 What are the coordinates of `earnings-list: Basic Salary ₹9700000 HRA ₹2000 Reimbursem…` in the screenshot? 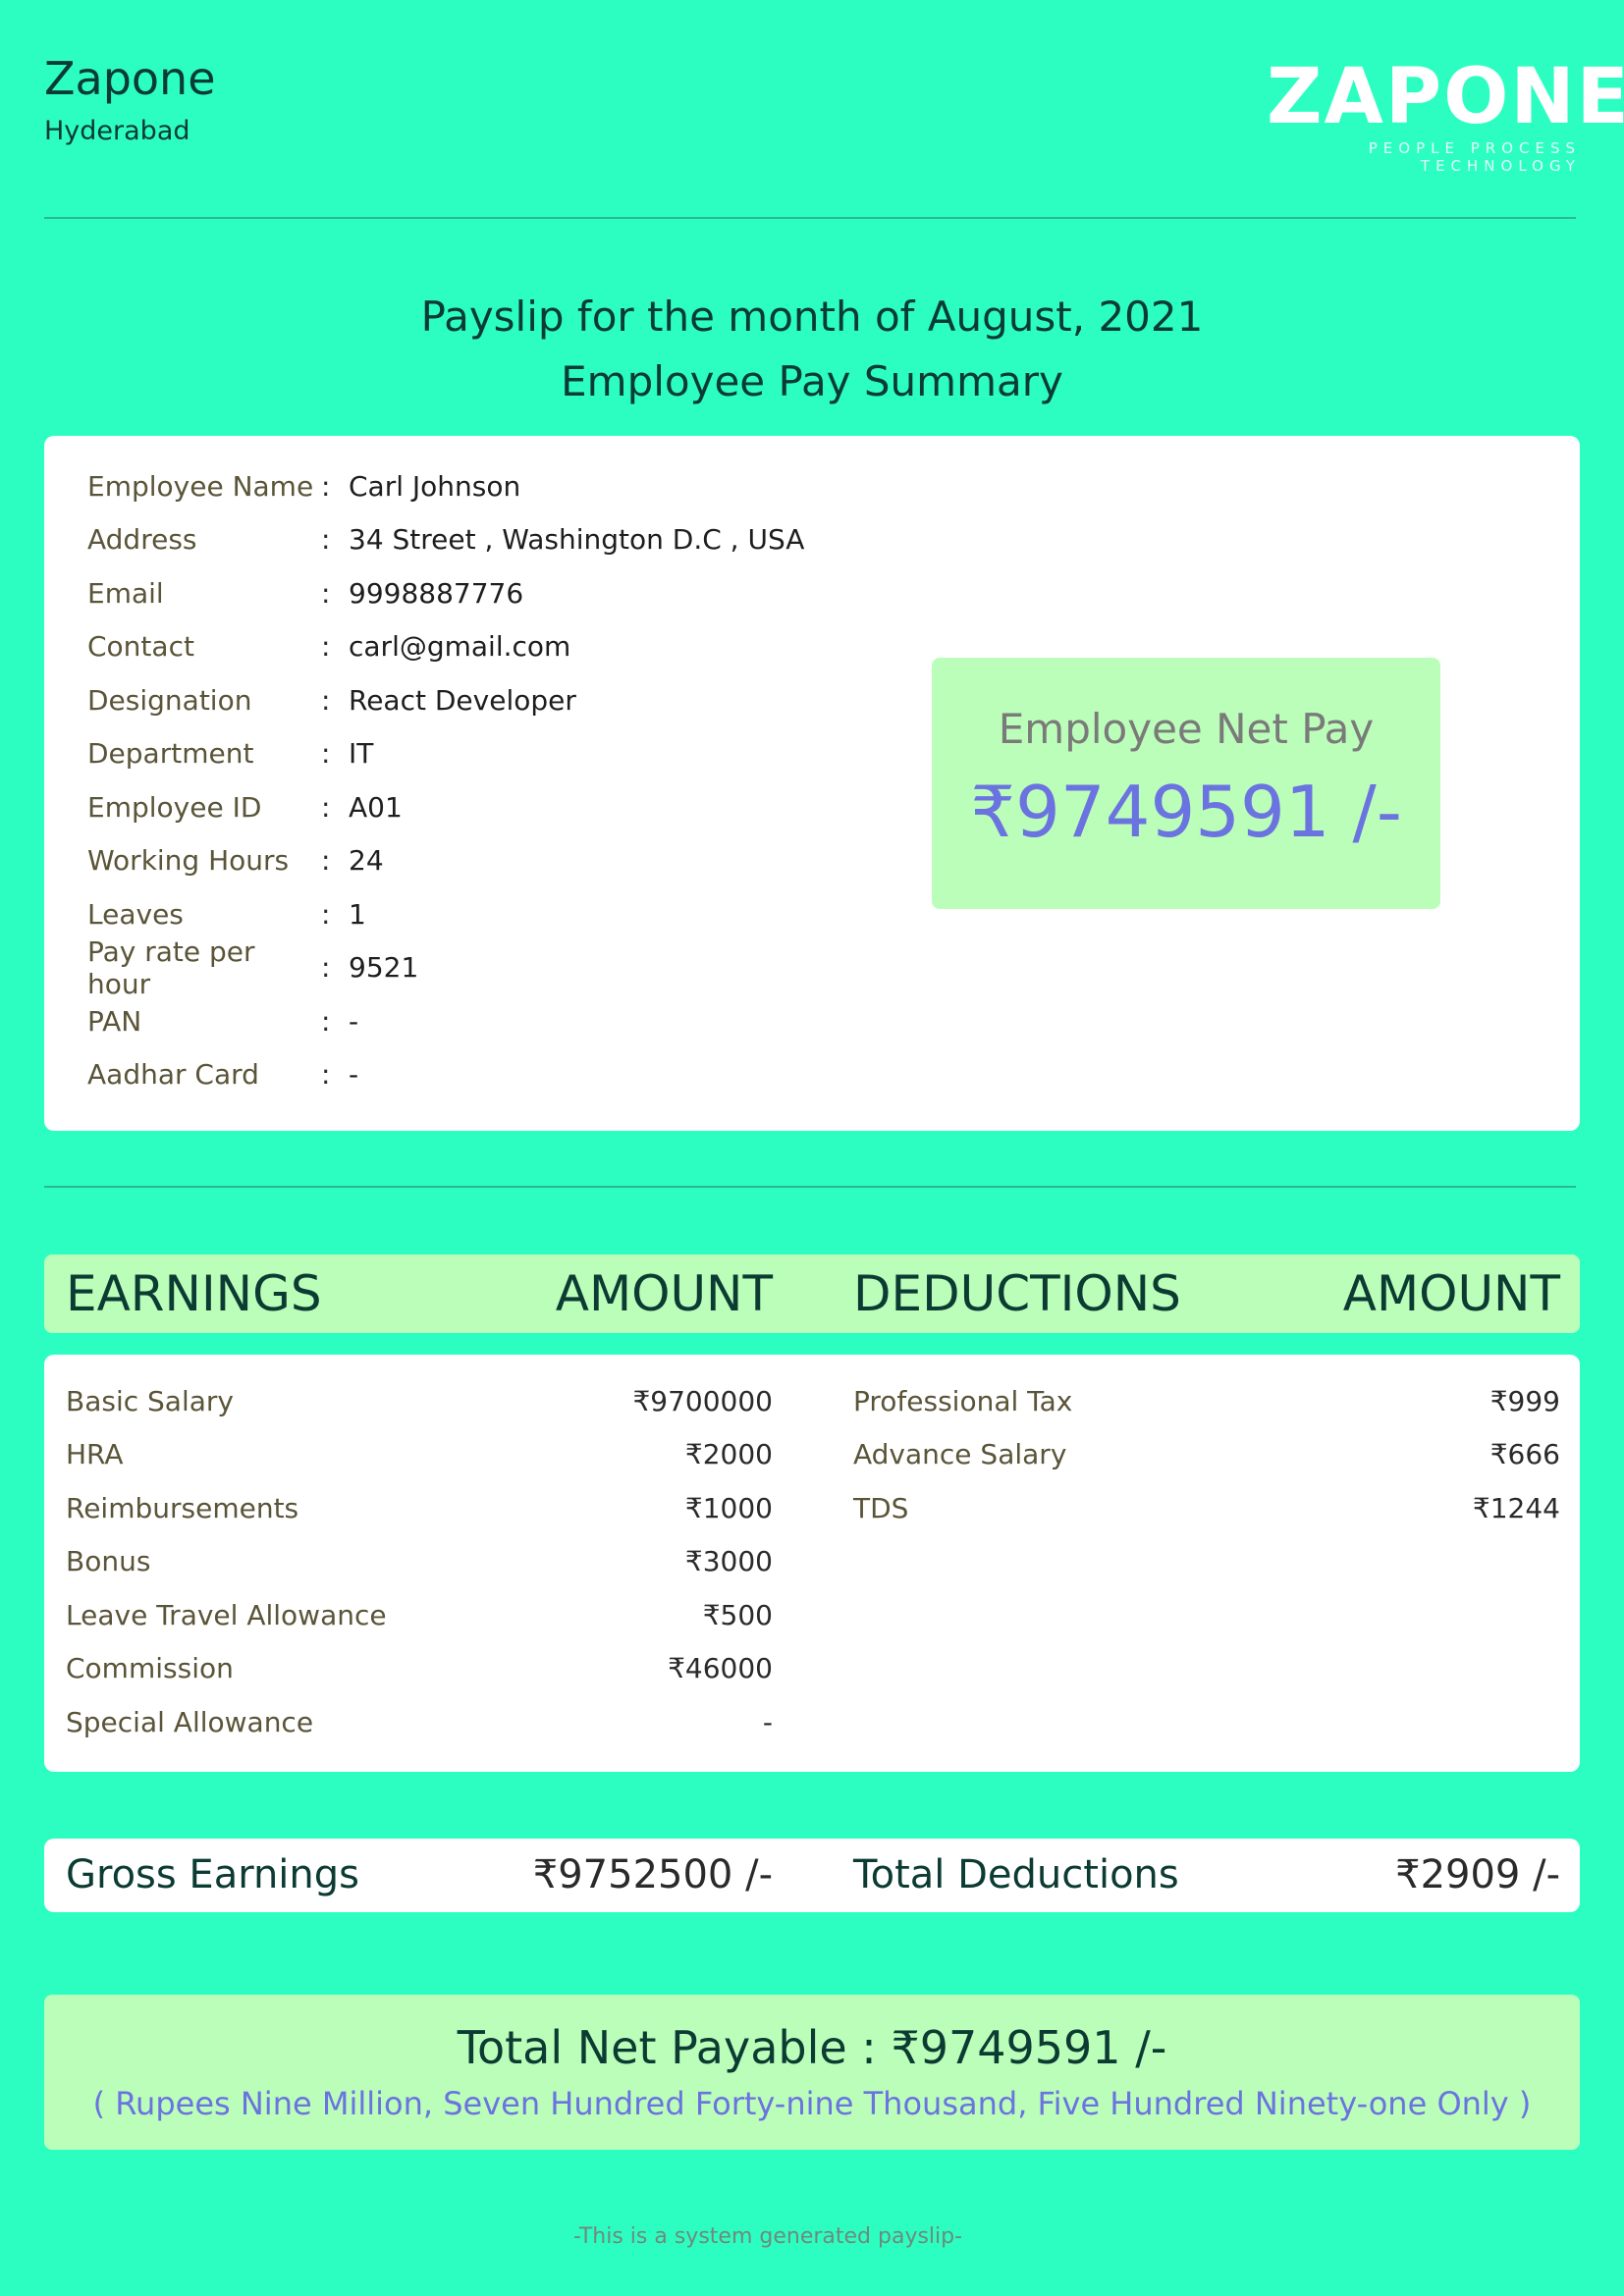 It's located at (419, 1562).